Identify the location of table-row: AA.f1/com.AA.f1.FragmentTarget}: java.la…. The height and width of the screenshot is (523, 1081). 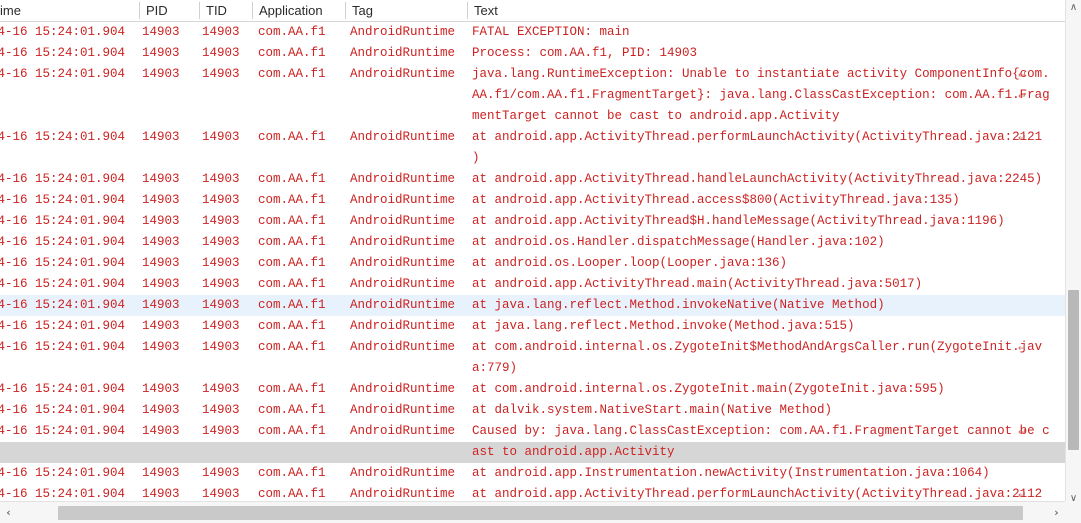
(532, 95).